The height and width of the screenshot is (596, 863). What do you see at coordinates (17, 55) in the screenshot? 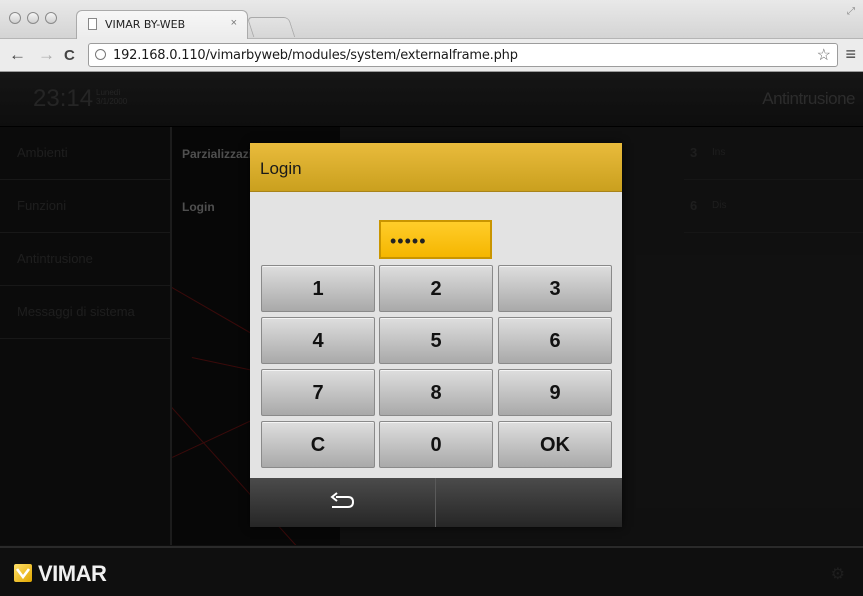
I see `back-icon: ←` at bounding box center [17, 55].